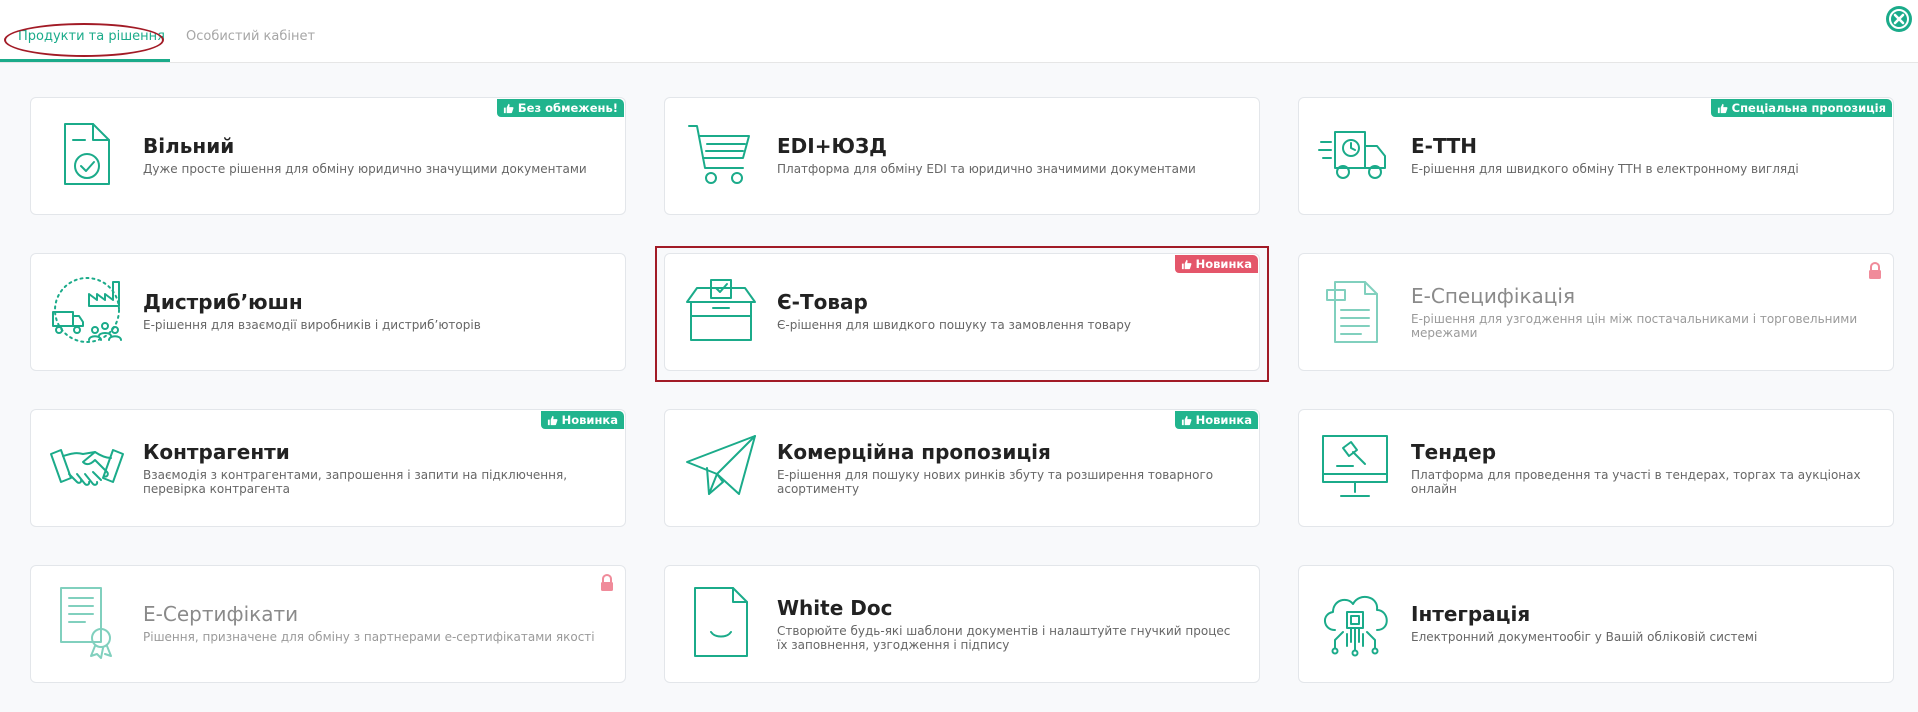  Describe the element at coordinates (1352, 312) in the screenshot. I see `specification-icon` at that location.